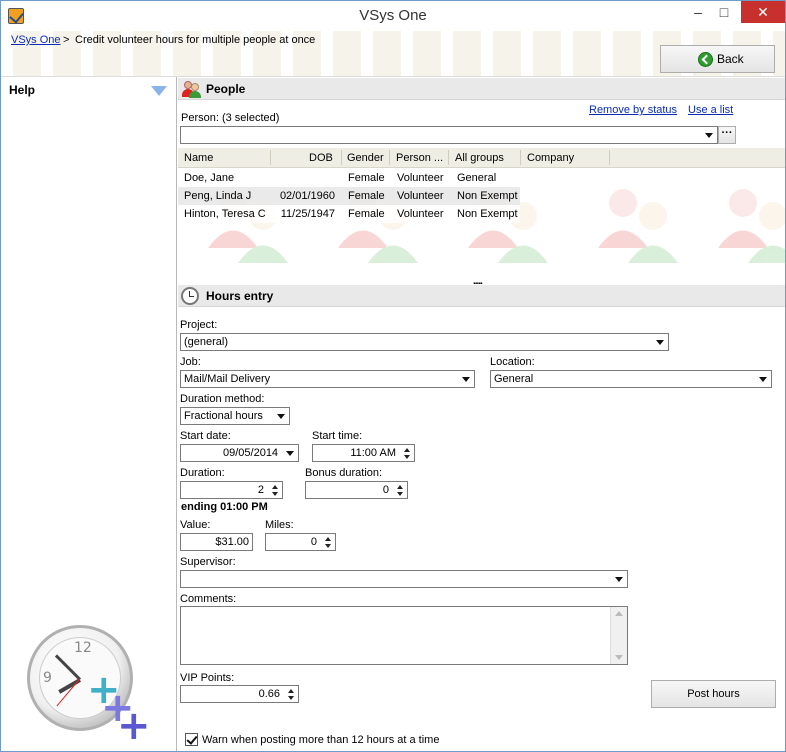 This screenshot has width=786, height=752. What do you see at coordinates (631, 379) in the screenshot?
I see `location-select: General` at bounding box center [631, 379].